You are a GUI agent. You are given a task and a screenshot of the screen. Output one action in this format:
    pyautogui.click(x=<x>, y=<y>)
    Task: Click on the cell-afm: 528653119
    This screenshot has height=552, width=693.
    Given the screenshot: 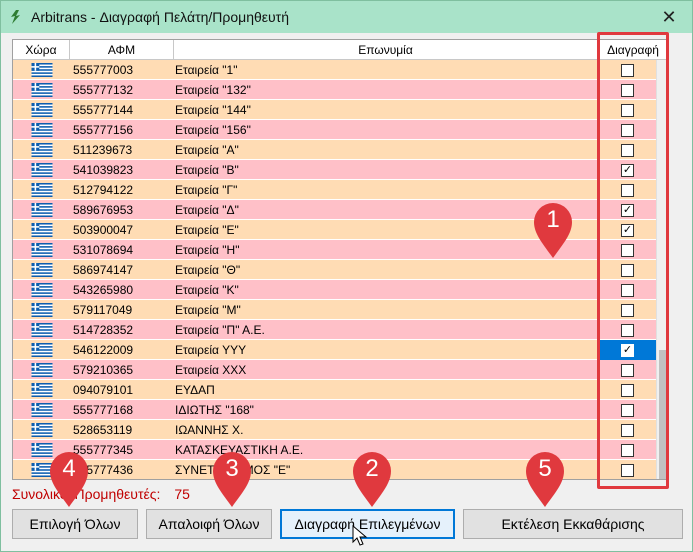 What is the action you would take?
    pyautogui.click(x=103, y=430)
    